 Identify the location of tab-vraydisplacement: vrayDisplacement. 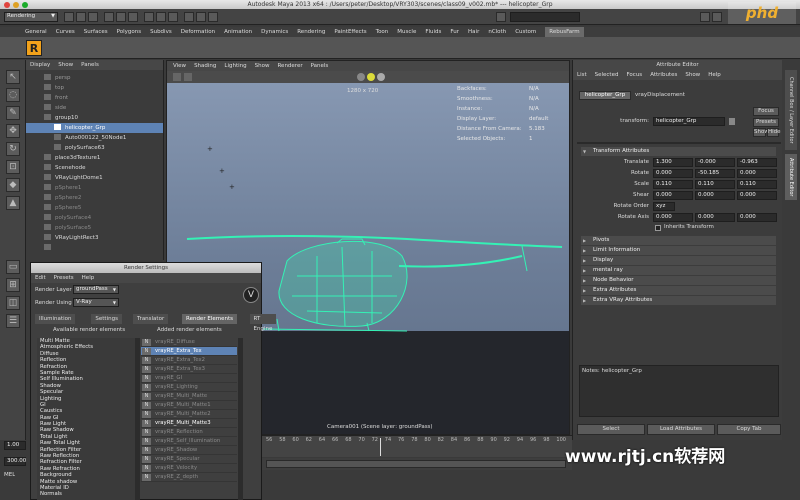
(660, 95).